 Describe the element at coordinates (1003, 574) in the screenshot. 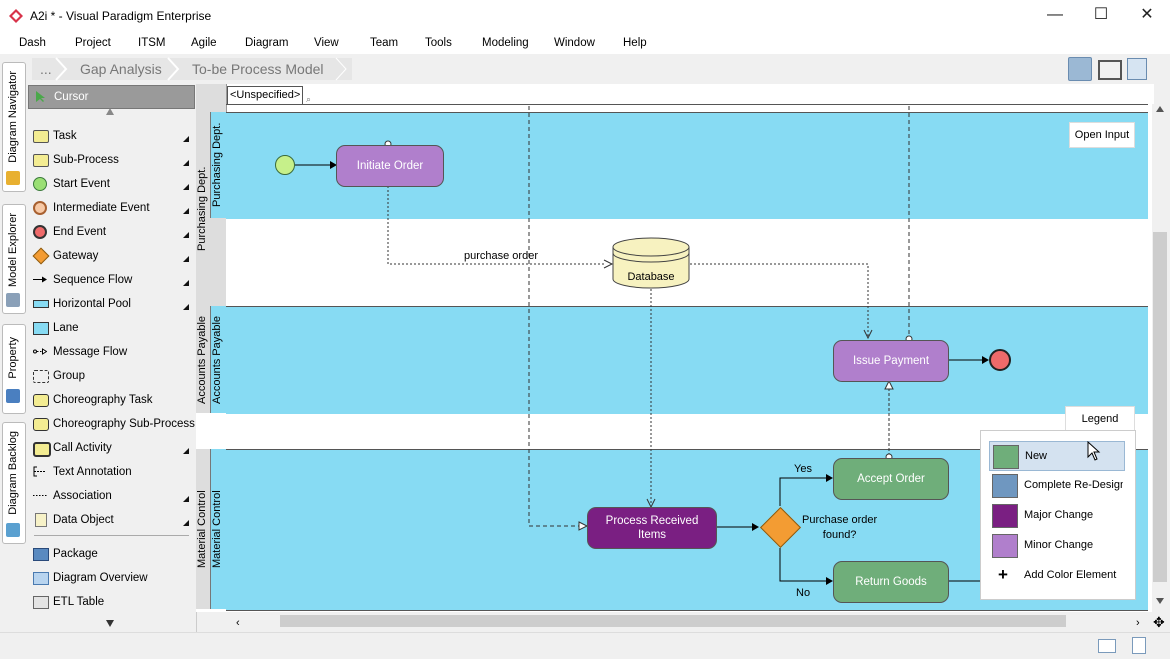

I see `plus-icon: +` at that location.